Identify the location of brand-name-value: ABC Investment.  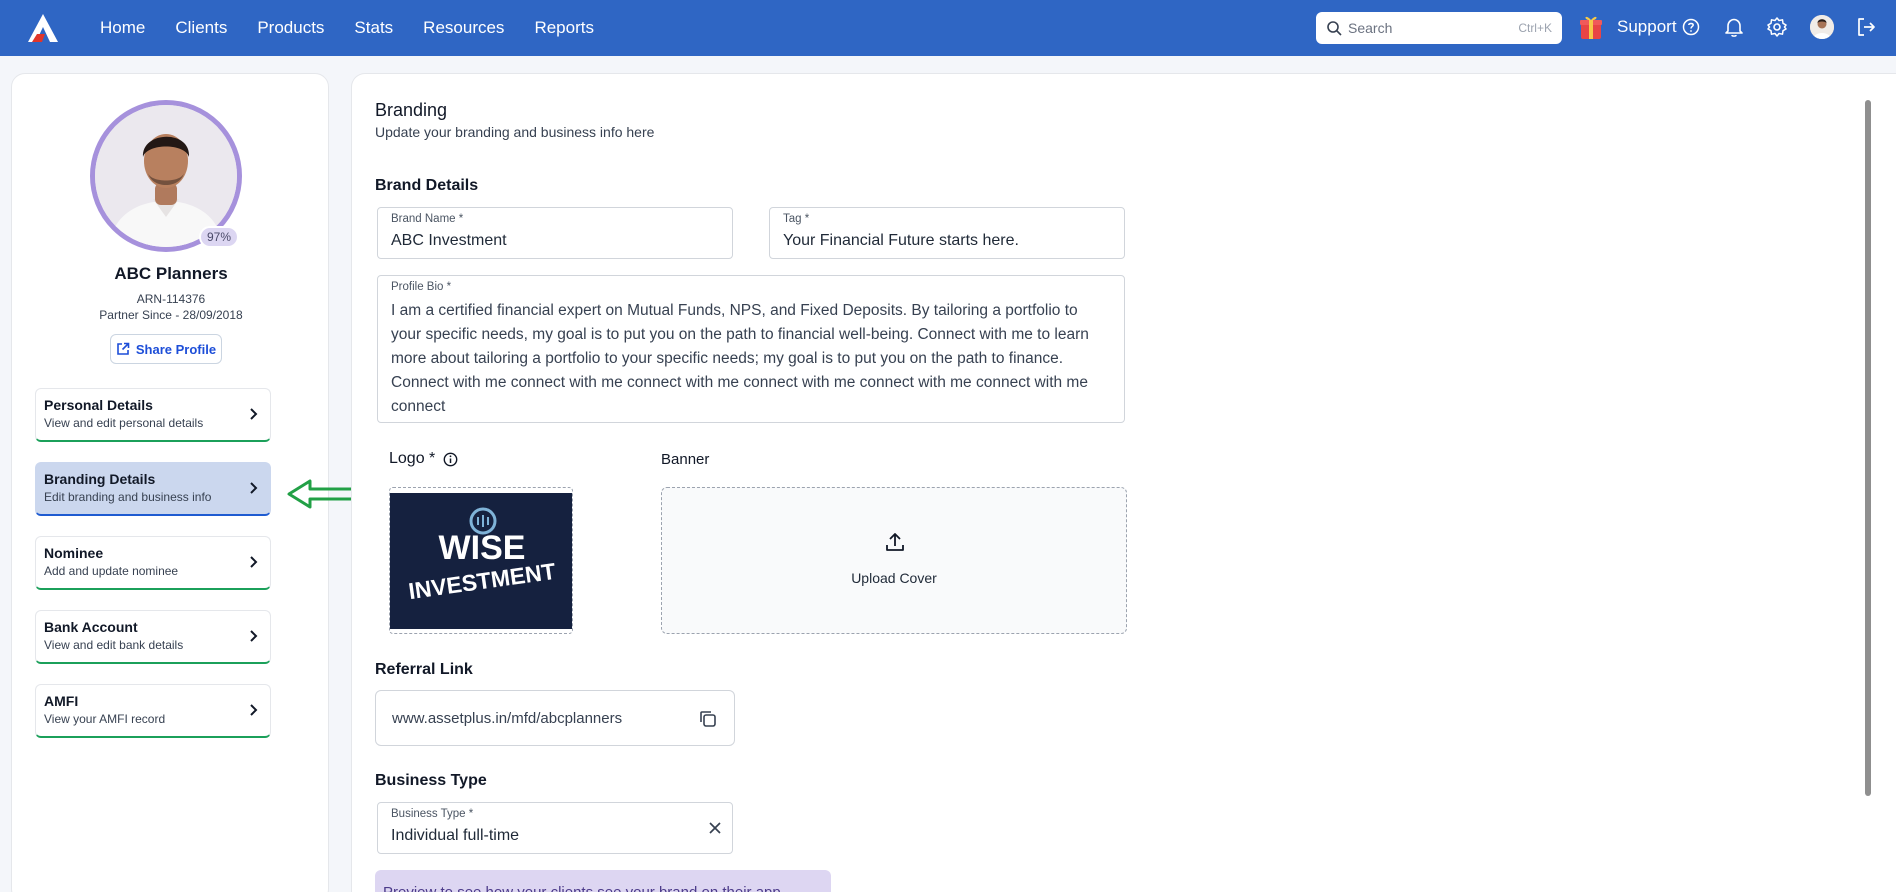
(449, 240).